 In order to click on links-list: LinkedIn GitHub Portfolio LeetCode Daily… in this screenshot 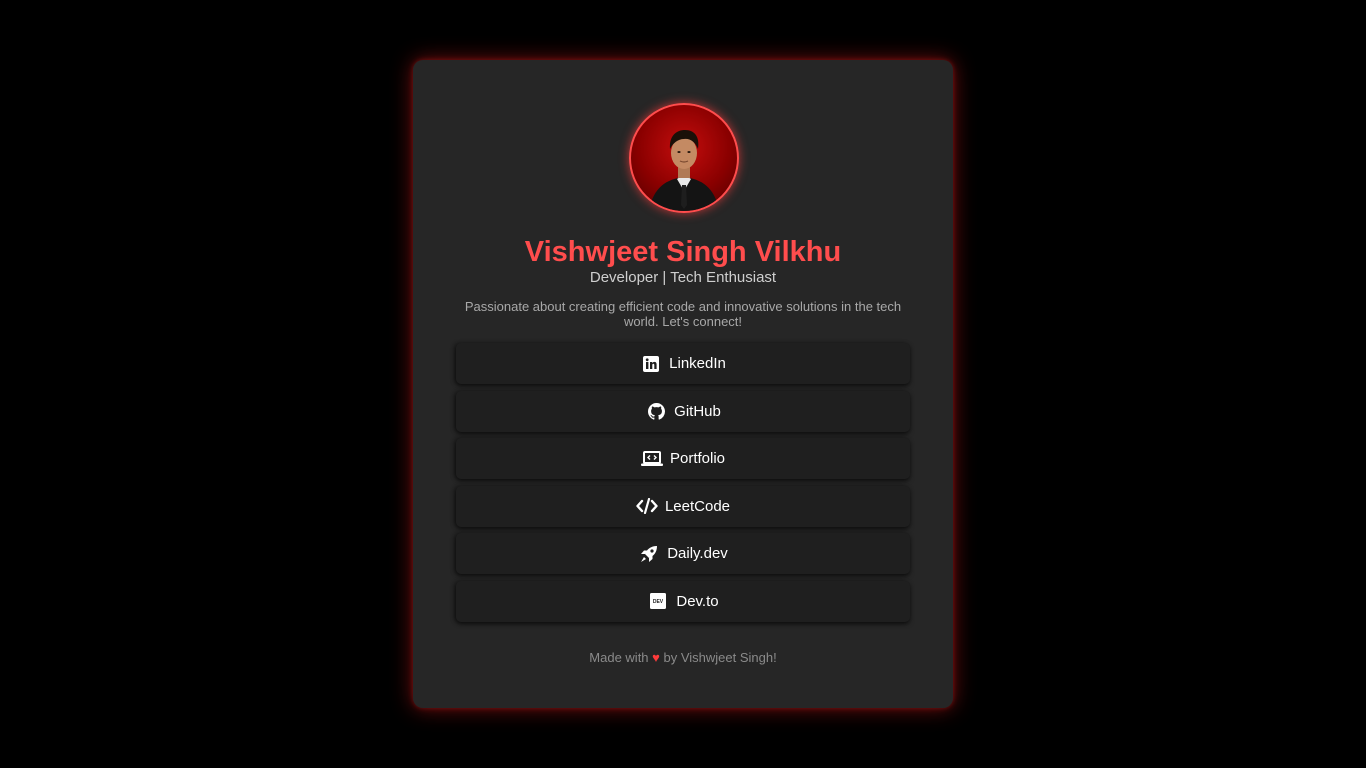, I will do `click(683, 485)`.